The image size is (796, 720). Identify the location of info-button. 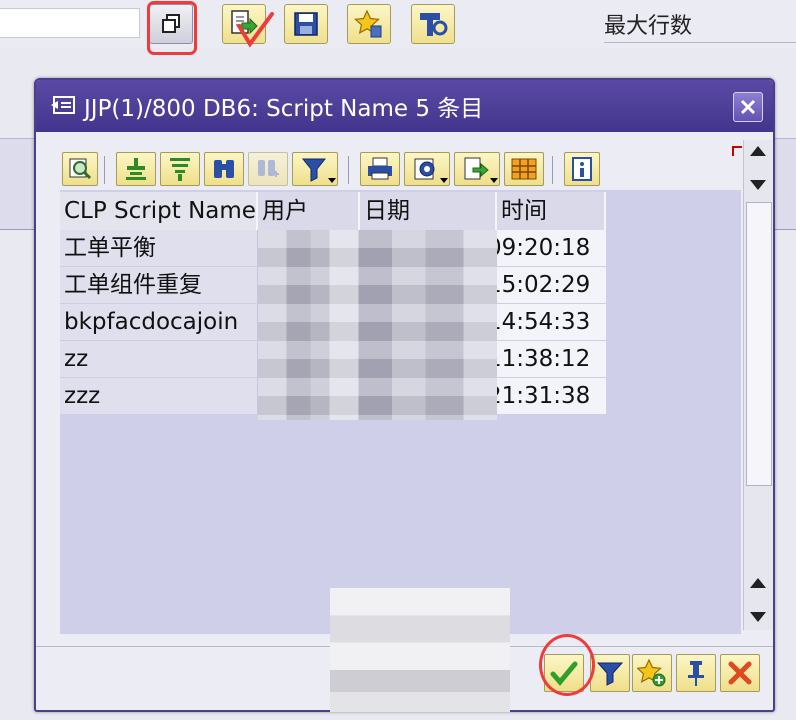
(582, 169).